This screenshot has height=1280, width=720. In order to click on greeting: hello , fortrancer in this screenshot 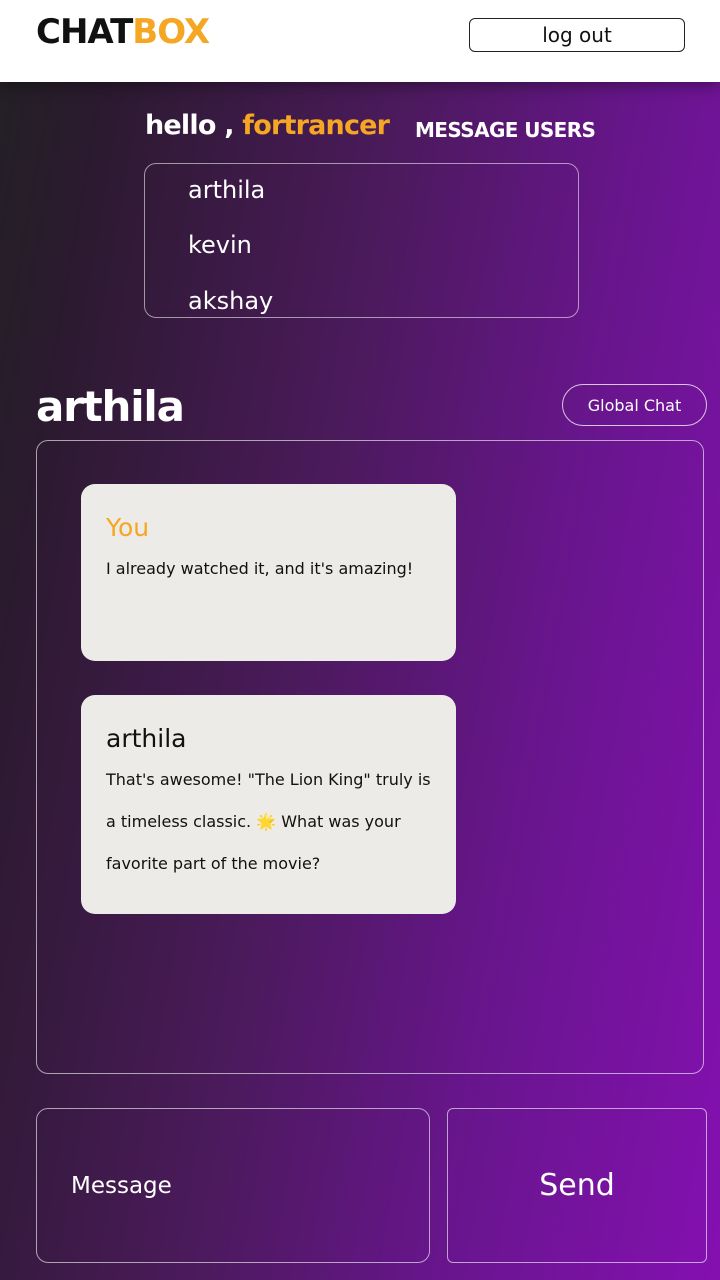, I will do `click(267, 125)`.